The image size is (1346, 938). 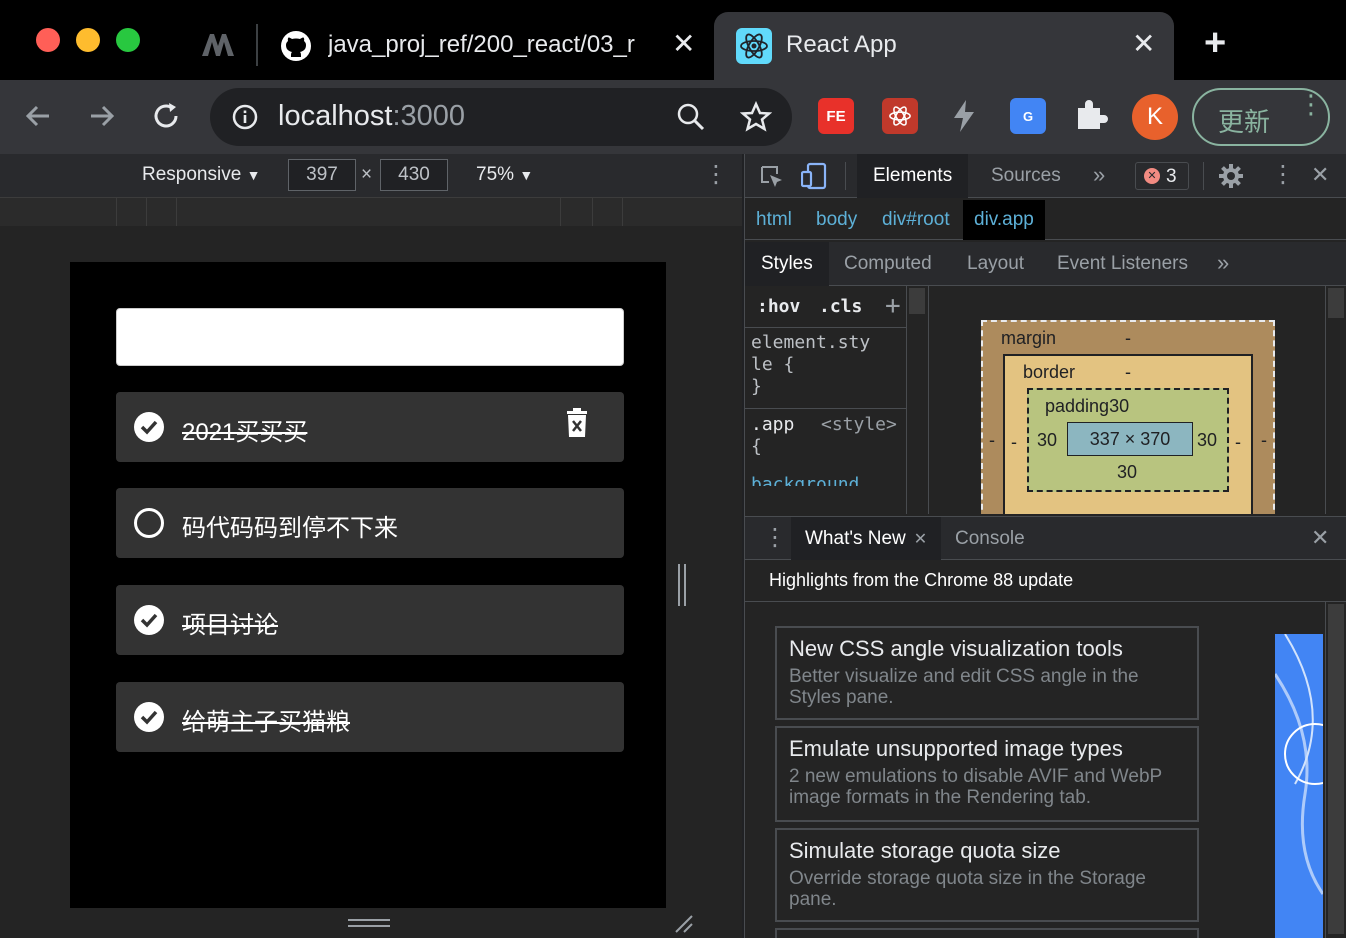 I want to click on content-box: 337 × 370, so click(x=1130, y=439).